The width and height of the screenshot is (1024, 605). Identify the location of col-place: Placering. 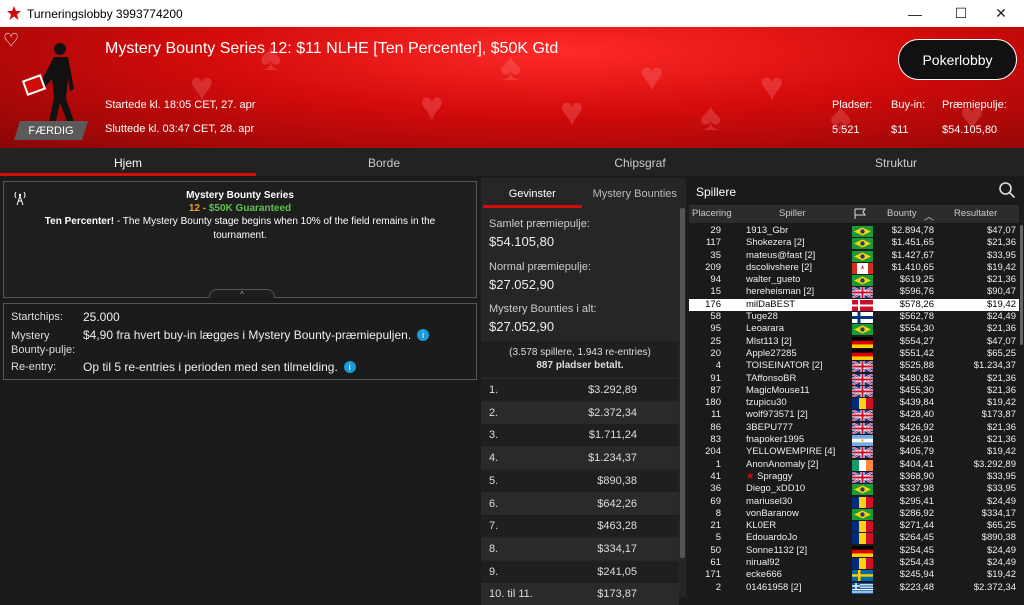
(712, 213).